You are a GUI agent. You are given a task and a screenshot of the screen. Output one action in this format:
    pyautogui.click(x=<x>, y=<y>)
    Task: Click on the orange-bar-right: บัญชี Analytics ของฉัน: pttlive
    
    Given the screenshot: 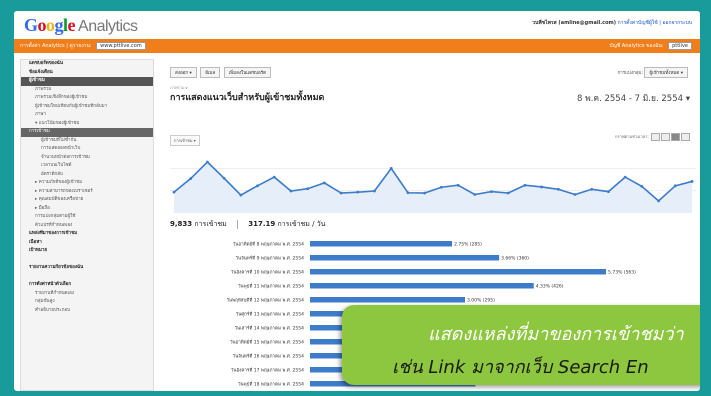 What is the action you would take?
    pyautogui.click(x=650, y=46)
    